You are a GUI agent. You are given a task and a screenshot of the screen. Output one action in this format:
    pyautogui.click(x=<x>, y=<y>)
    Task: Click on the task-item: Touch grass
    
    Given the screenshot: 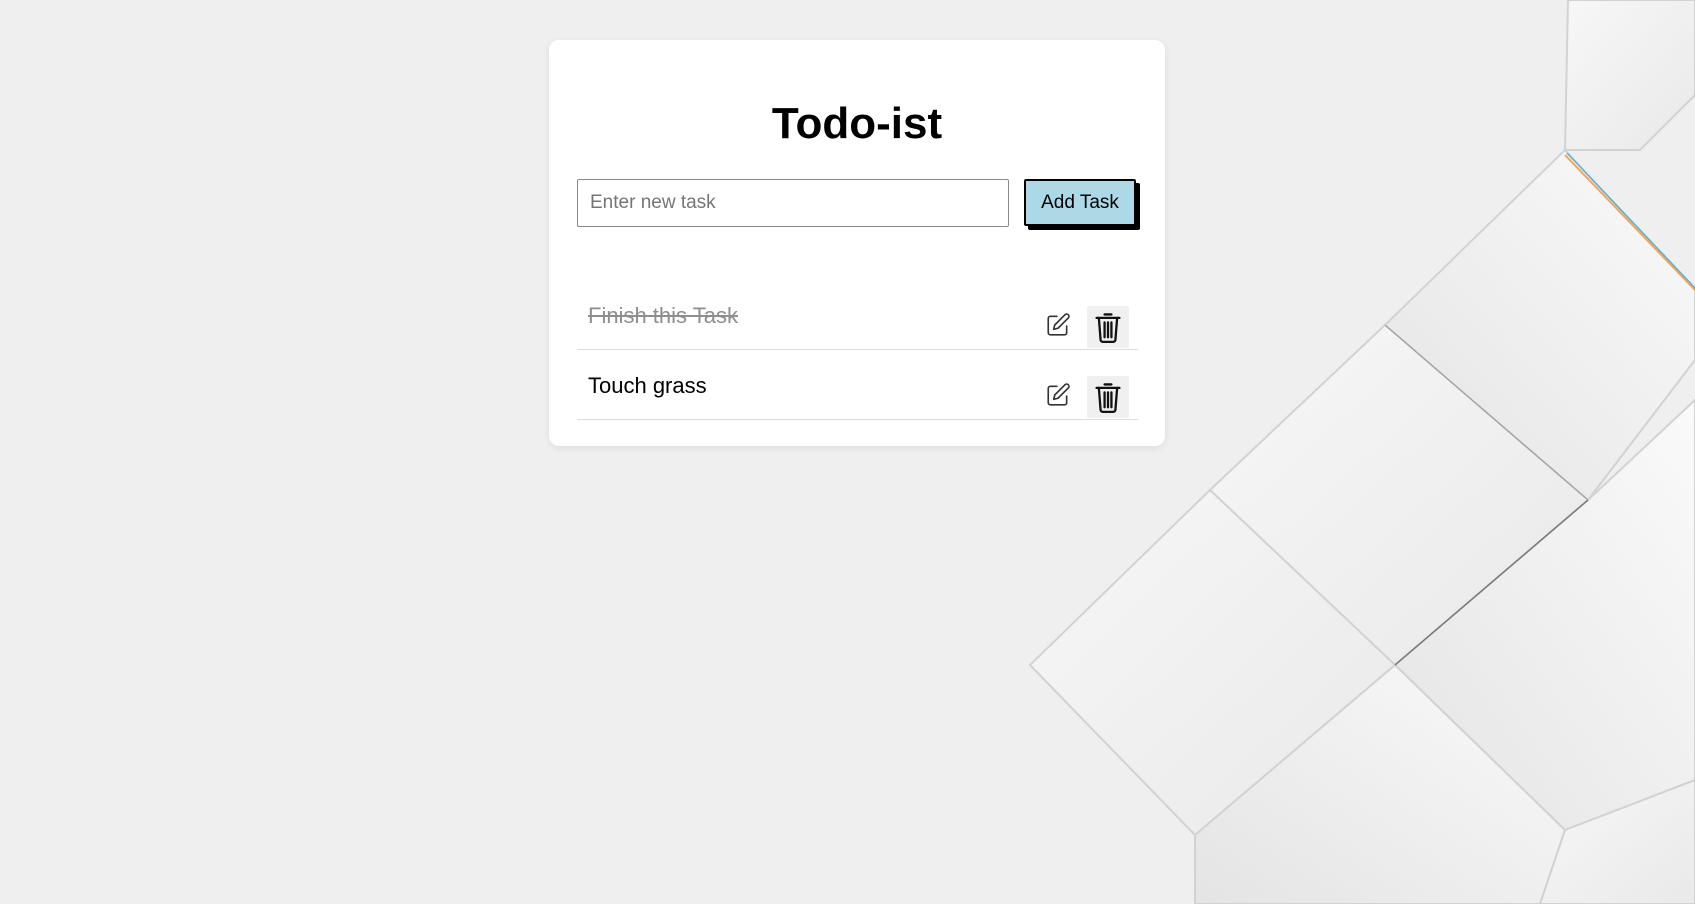 What is the action you would take?
    pyautogui.click(x=857, y=385)
    